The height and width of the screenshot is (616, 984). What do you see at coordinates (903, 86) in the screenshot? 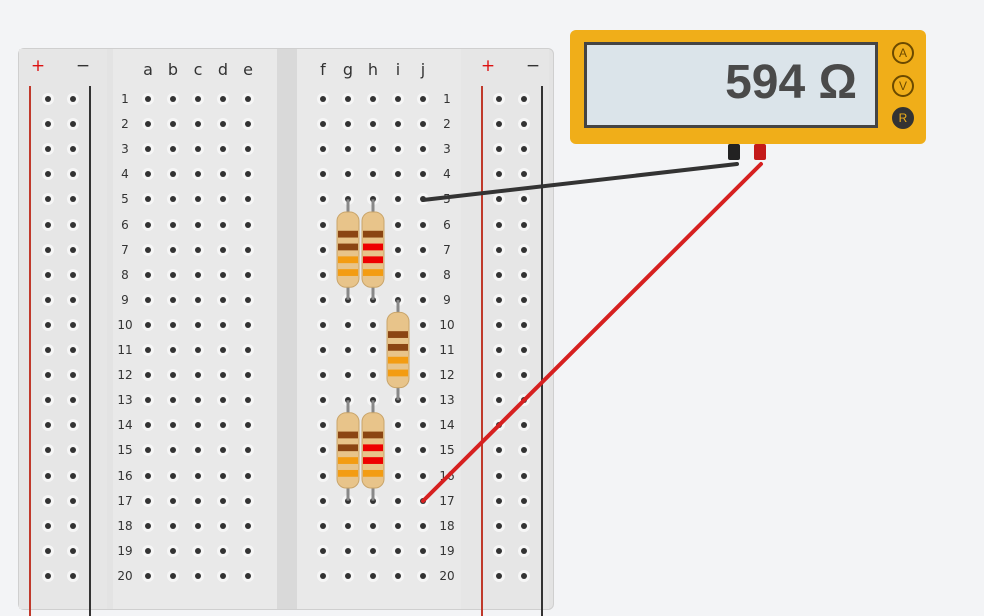
I see `mode-voltmeter-button: V` at bounding box center [903, 86].